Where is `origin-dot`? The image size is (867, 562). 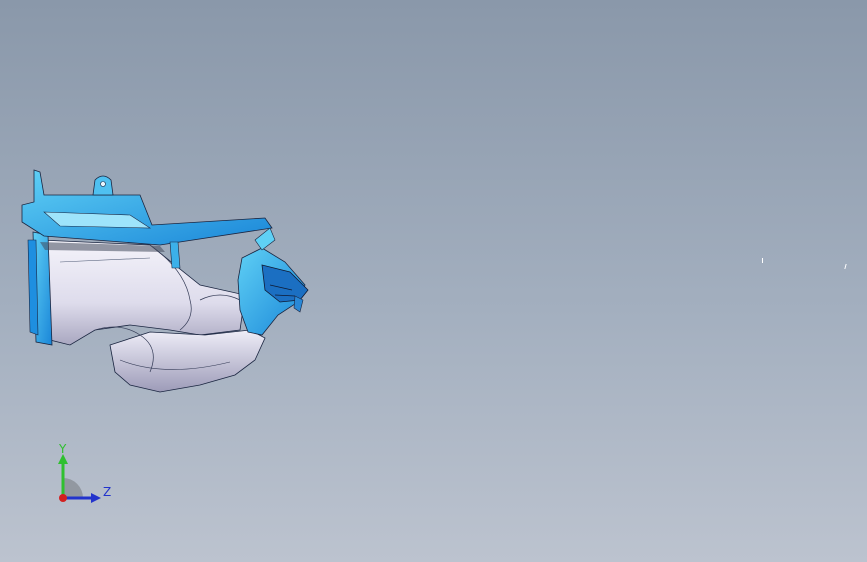 origin-dot is located at coordinates (63, 498).